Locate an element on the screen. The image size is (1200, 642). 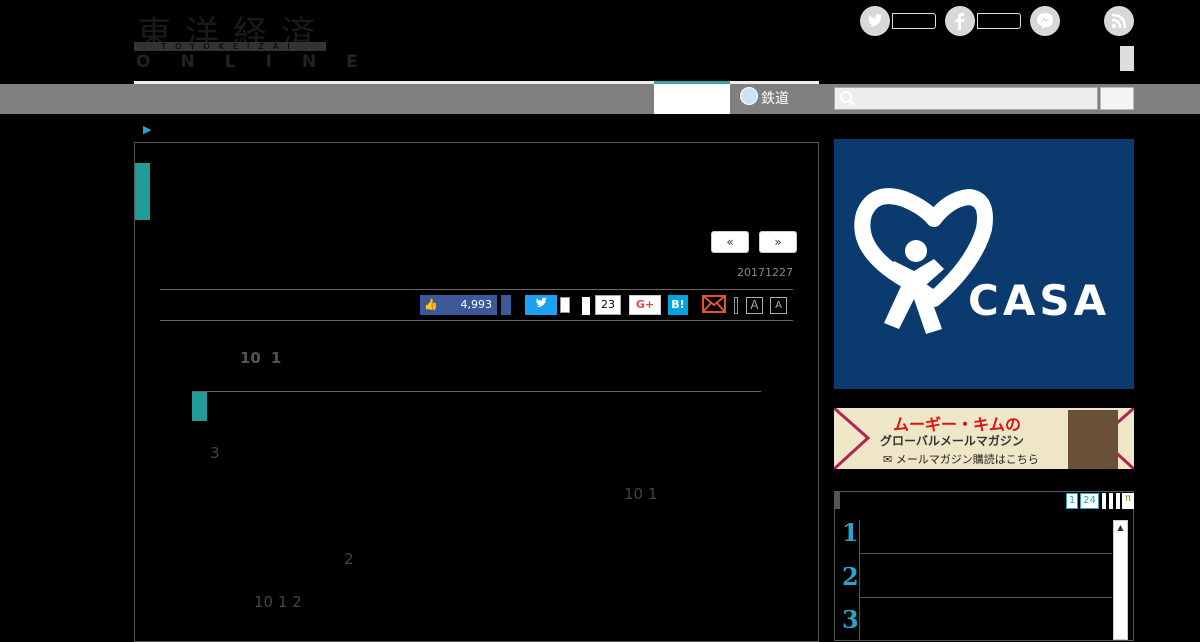
nav-tab-rail: 鉄道 is located at coordinates (780, 99).